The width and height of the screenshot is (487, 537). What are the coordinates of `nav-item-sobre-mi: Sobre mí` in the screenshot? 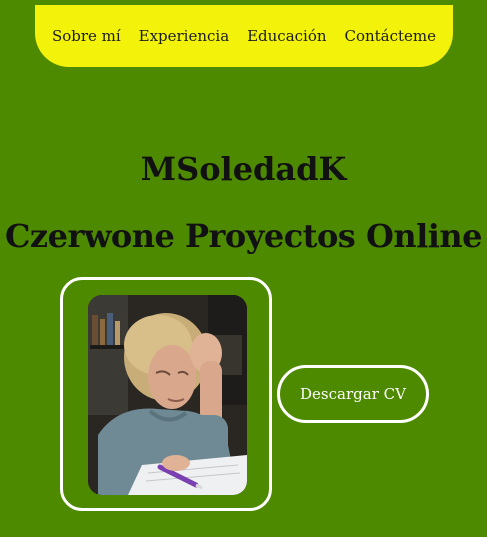 It's located at (86, 36).